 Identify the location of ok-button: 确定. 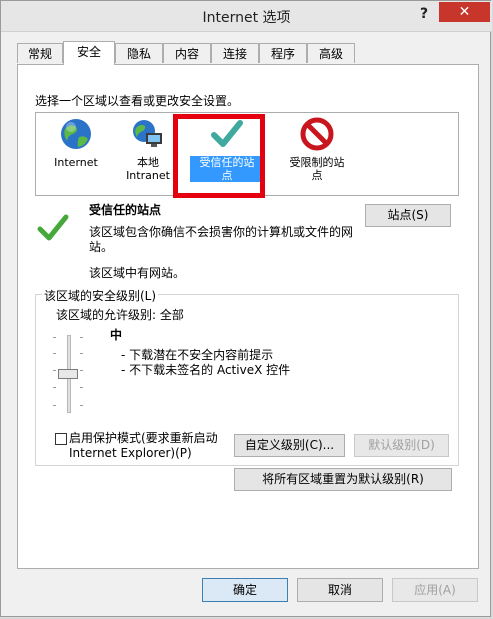
(245, 590).